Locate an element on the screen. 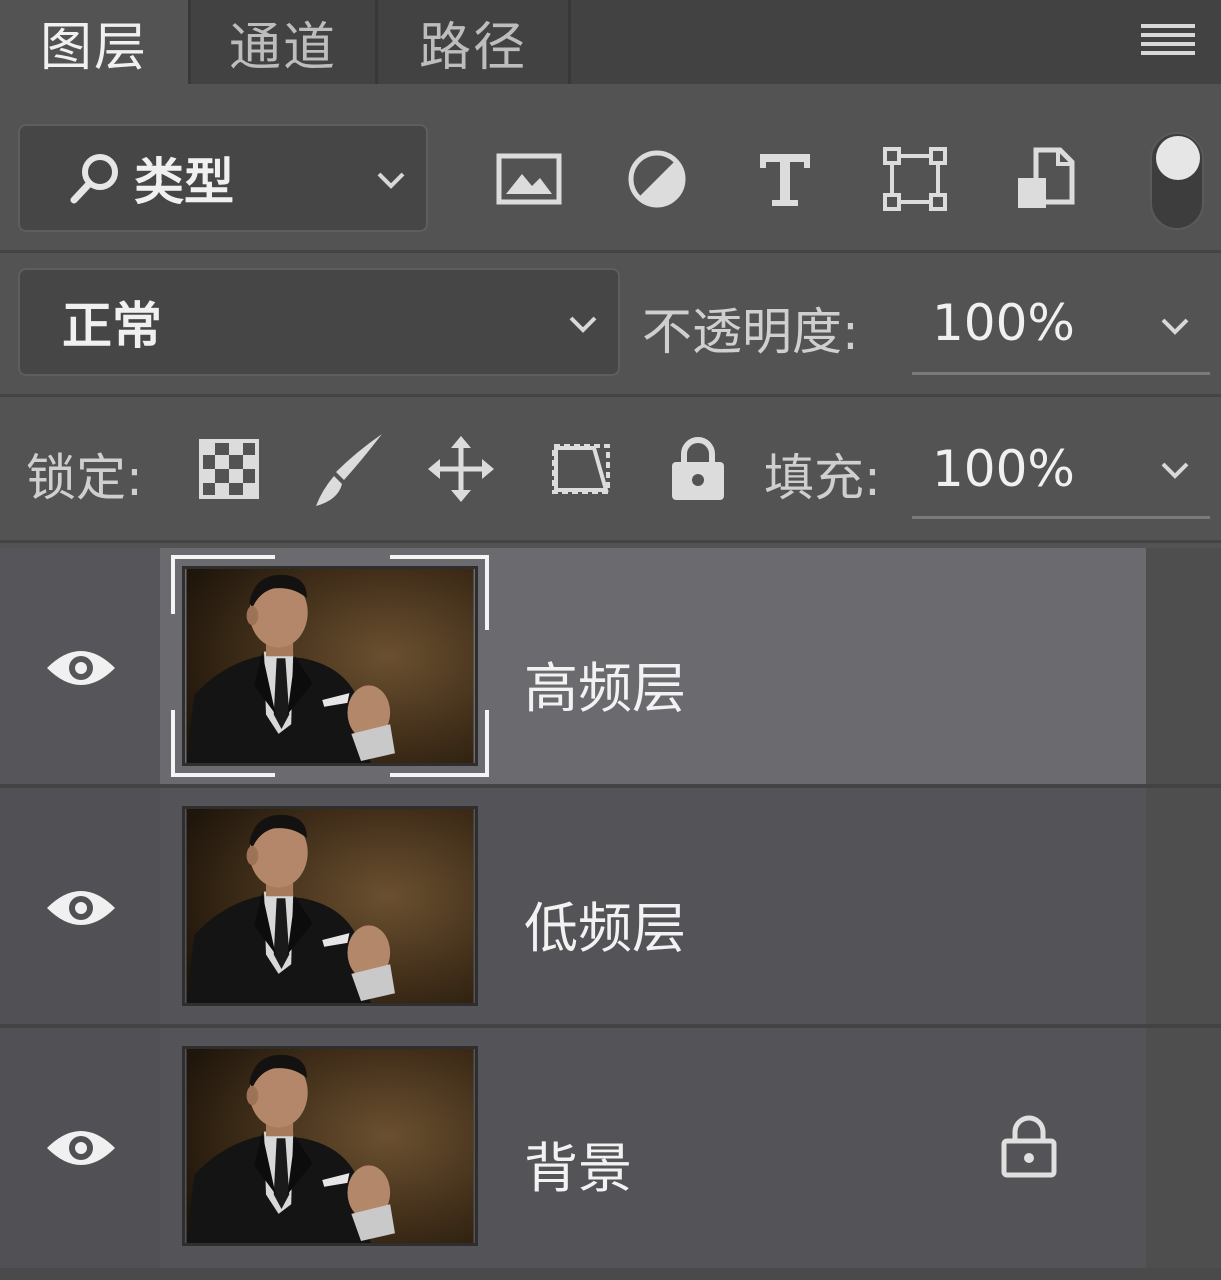  filter-kind-label: 类型 is located at coordinates (184, 182).